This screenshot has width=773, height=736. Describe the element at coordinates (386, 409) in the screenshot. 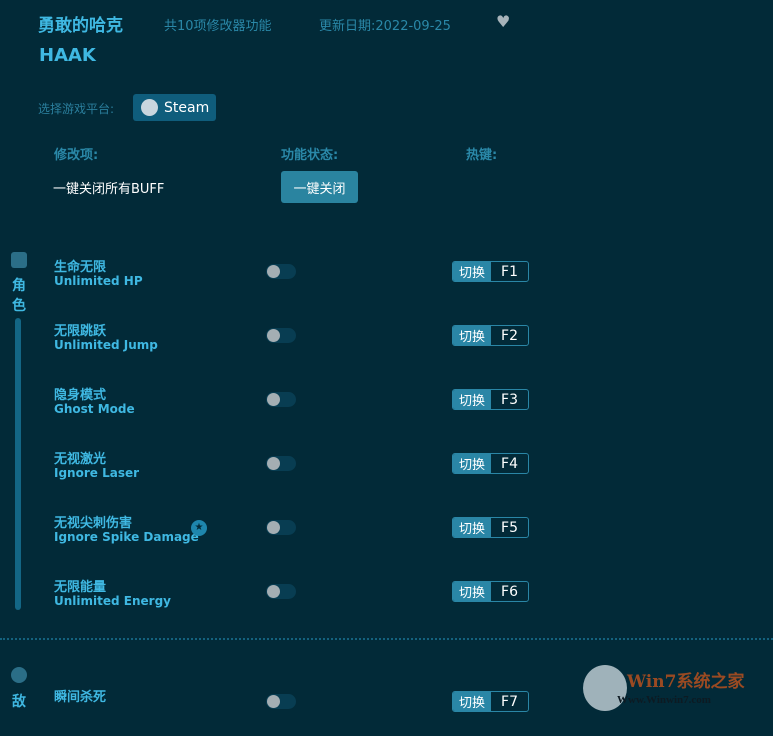

I see `cheat-row: 隐身模式 Ghost Mode 切换 F3` at that location.